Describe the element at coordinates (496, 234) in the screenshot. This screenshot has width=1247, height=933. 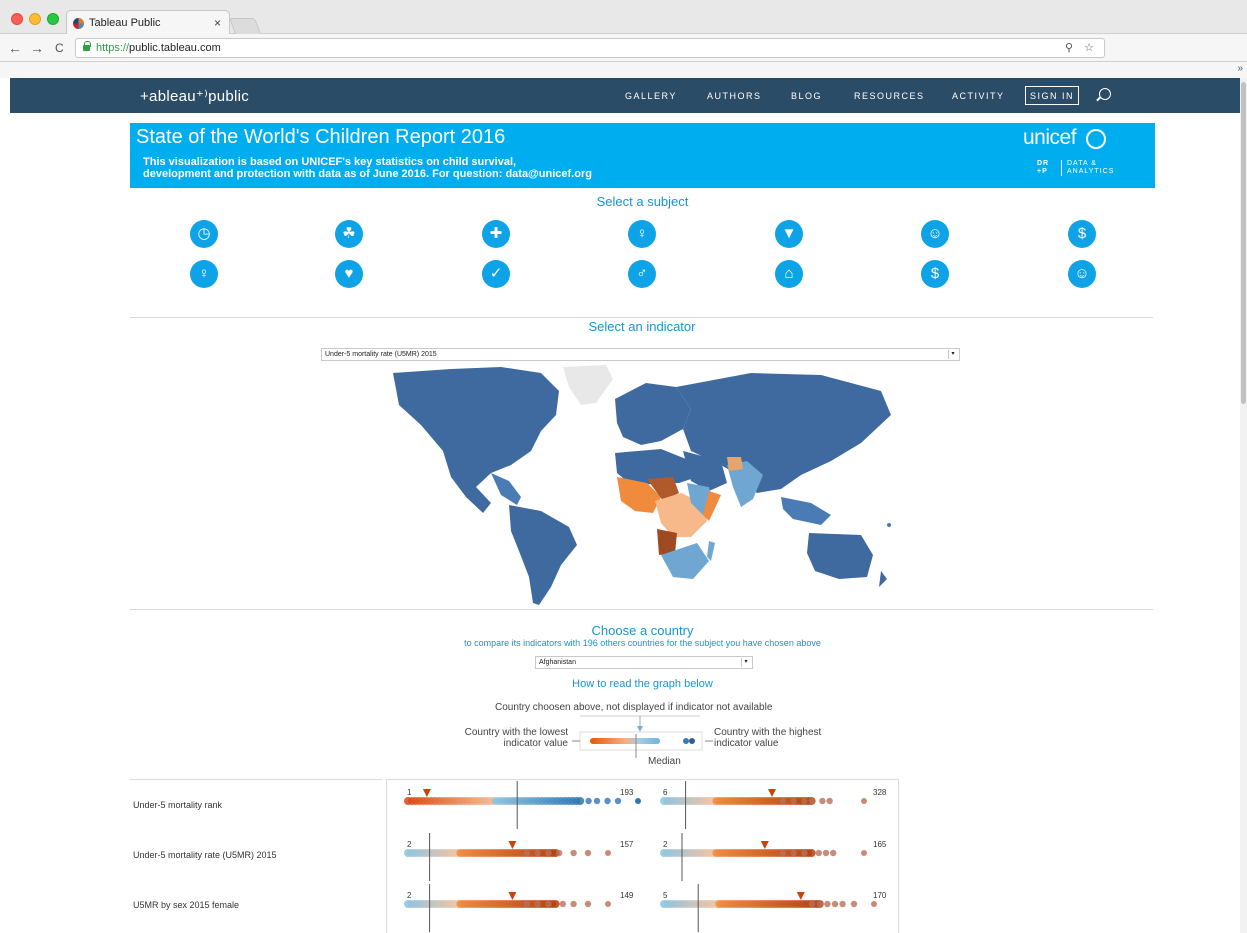
I see `medical-kit-icon: ✚` at that location.